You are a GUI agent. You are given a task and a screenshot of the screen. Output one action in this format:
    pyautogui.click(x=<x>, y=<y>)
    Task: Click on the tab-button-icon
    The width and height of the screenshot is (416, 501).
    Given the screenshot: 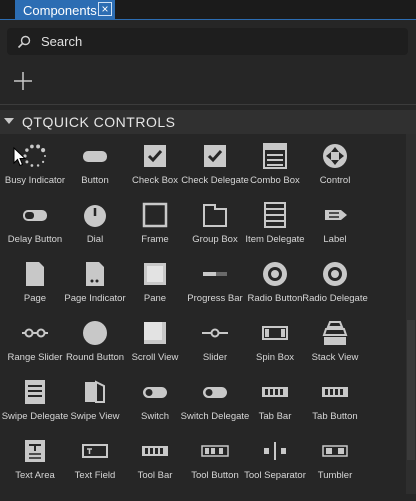 What is the action you would take?
    pyautogui.click(x=335, y=392)
    